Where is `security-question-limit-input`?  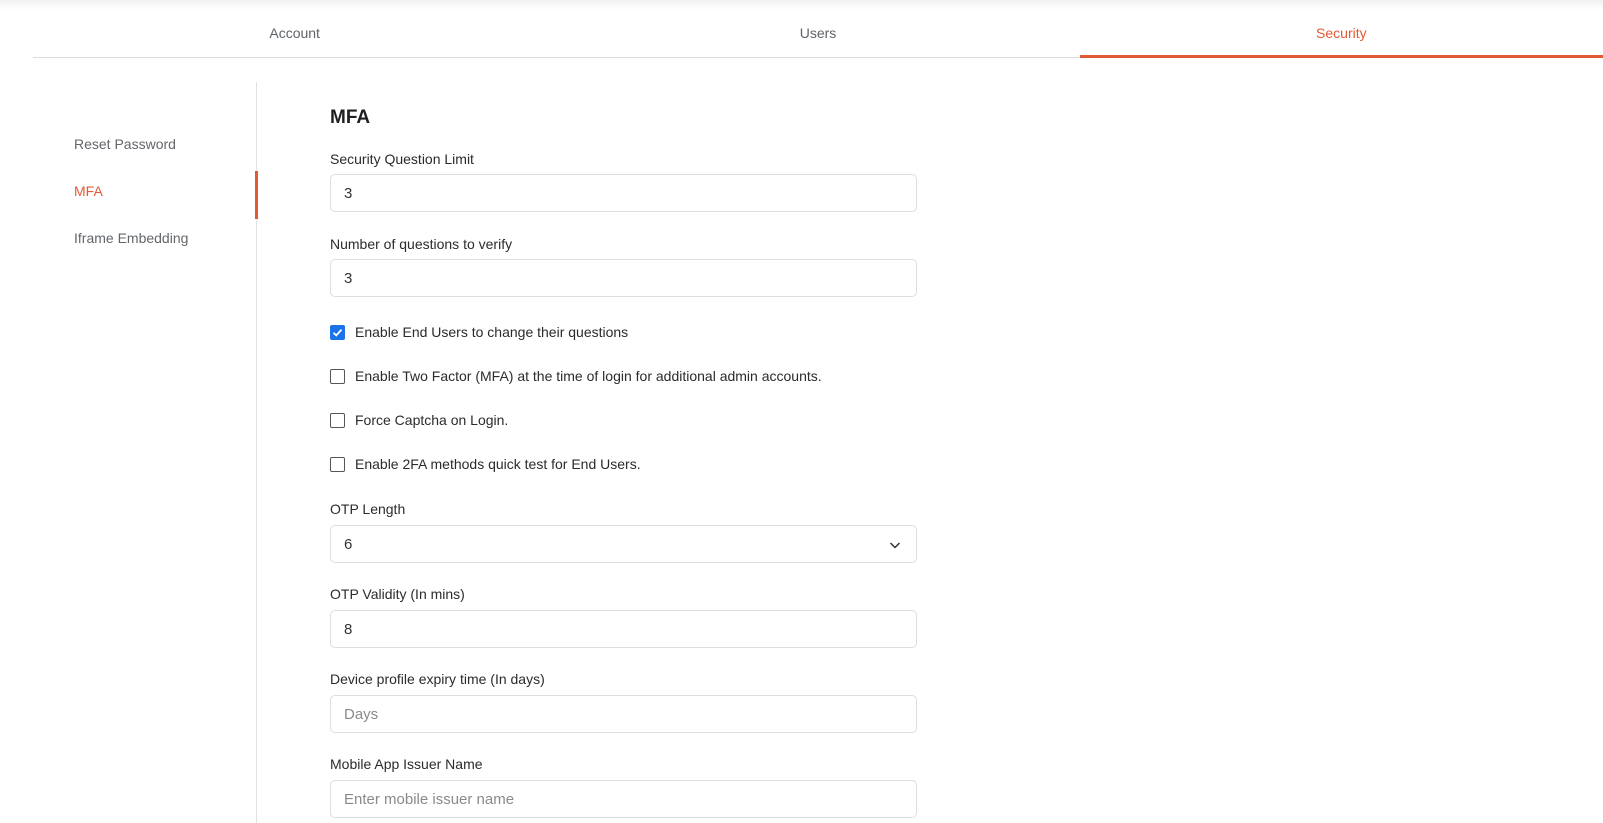
security-question-limit-input is located at coordinates (623, 193).